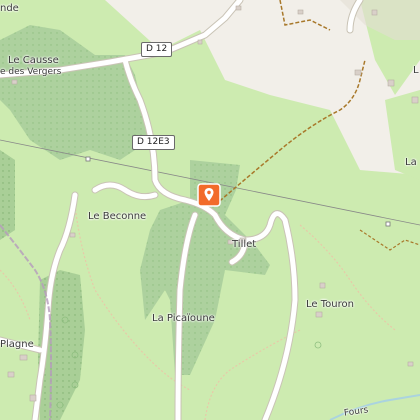 This screenshot has height=420, width=420. Describe the element at coordinates (157, 49) in the screenshot. I see `road-shield-d12: D 12` at that location.